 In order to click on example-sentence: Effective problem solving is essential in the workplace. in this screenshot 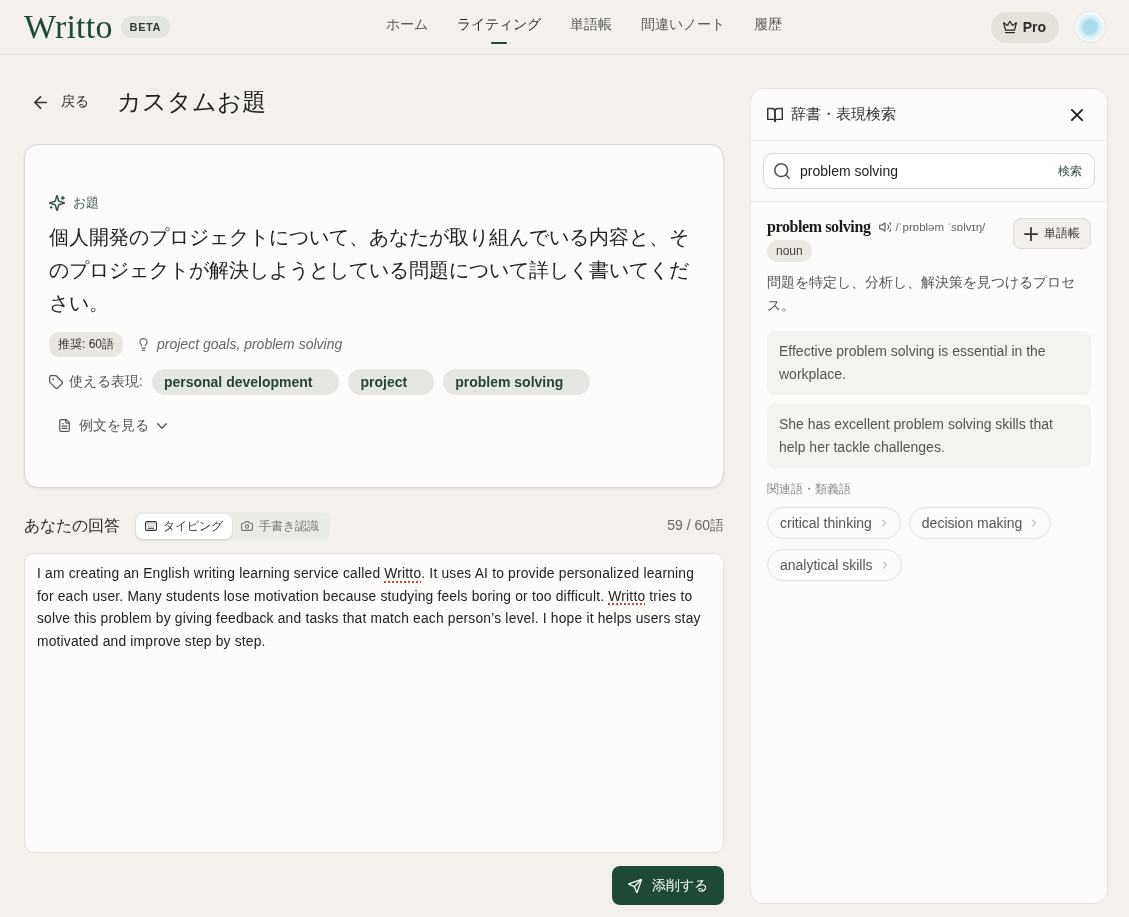, I will do `click(929, 363)`.